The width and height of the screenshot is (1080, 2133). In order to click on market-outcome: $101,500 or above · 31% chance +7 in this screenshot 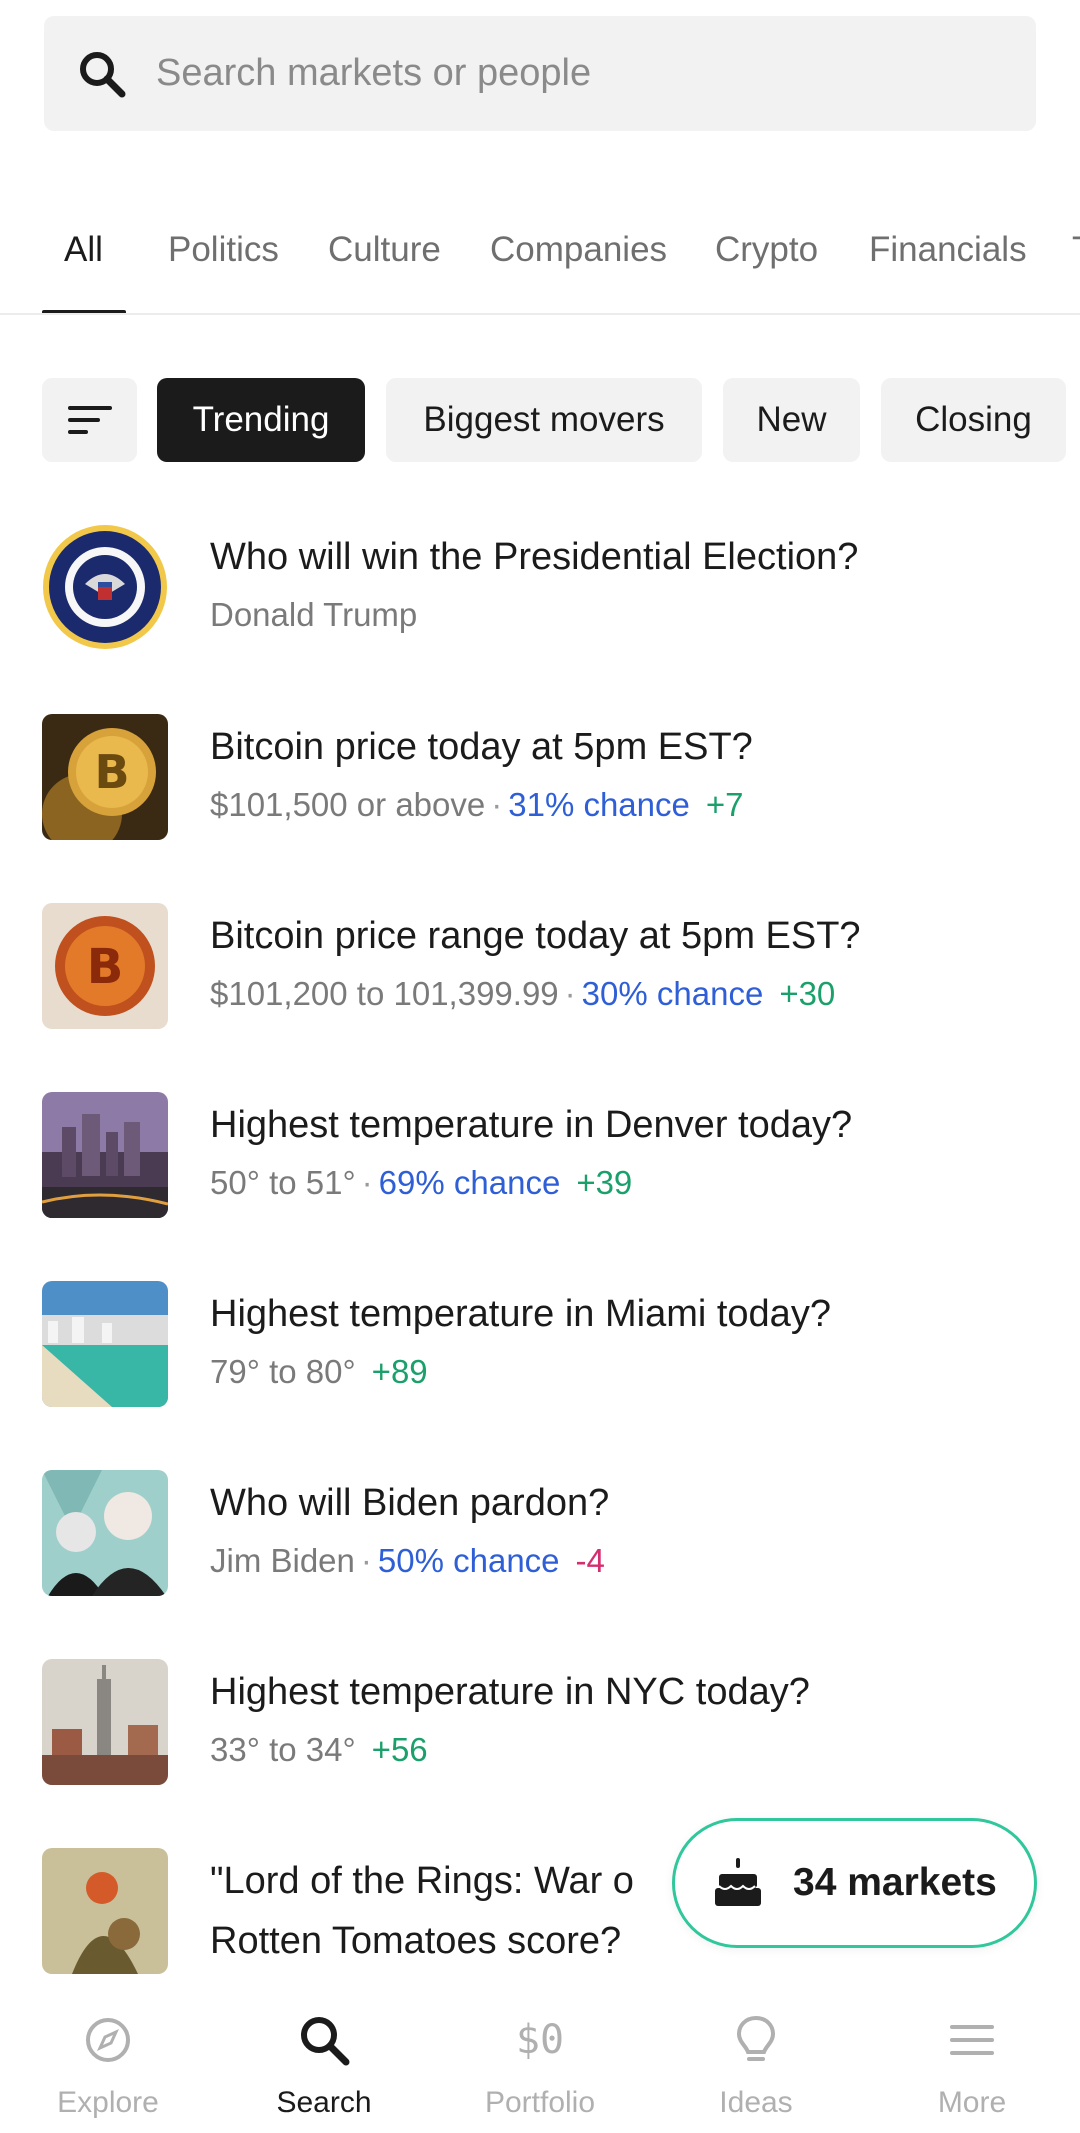, I will do `click(477, 804)`.